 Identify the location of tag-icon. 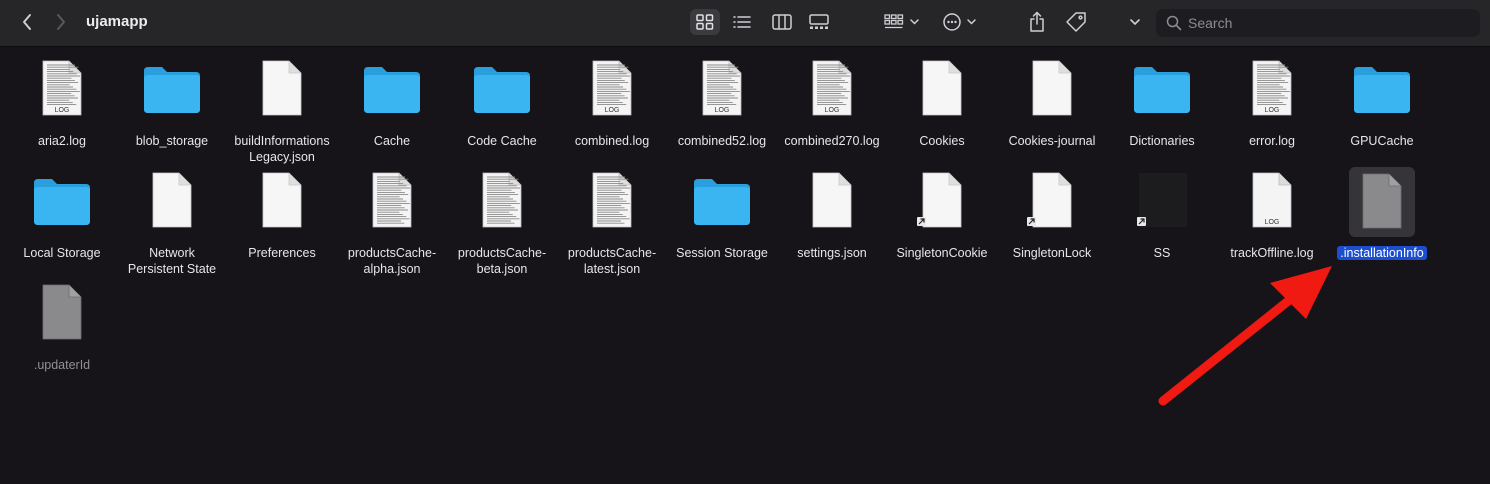
(1076, 22).